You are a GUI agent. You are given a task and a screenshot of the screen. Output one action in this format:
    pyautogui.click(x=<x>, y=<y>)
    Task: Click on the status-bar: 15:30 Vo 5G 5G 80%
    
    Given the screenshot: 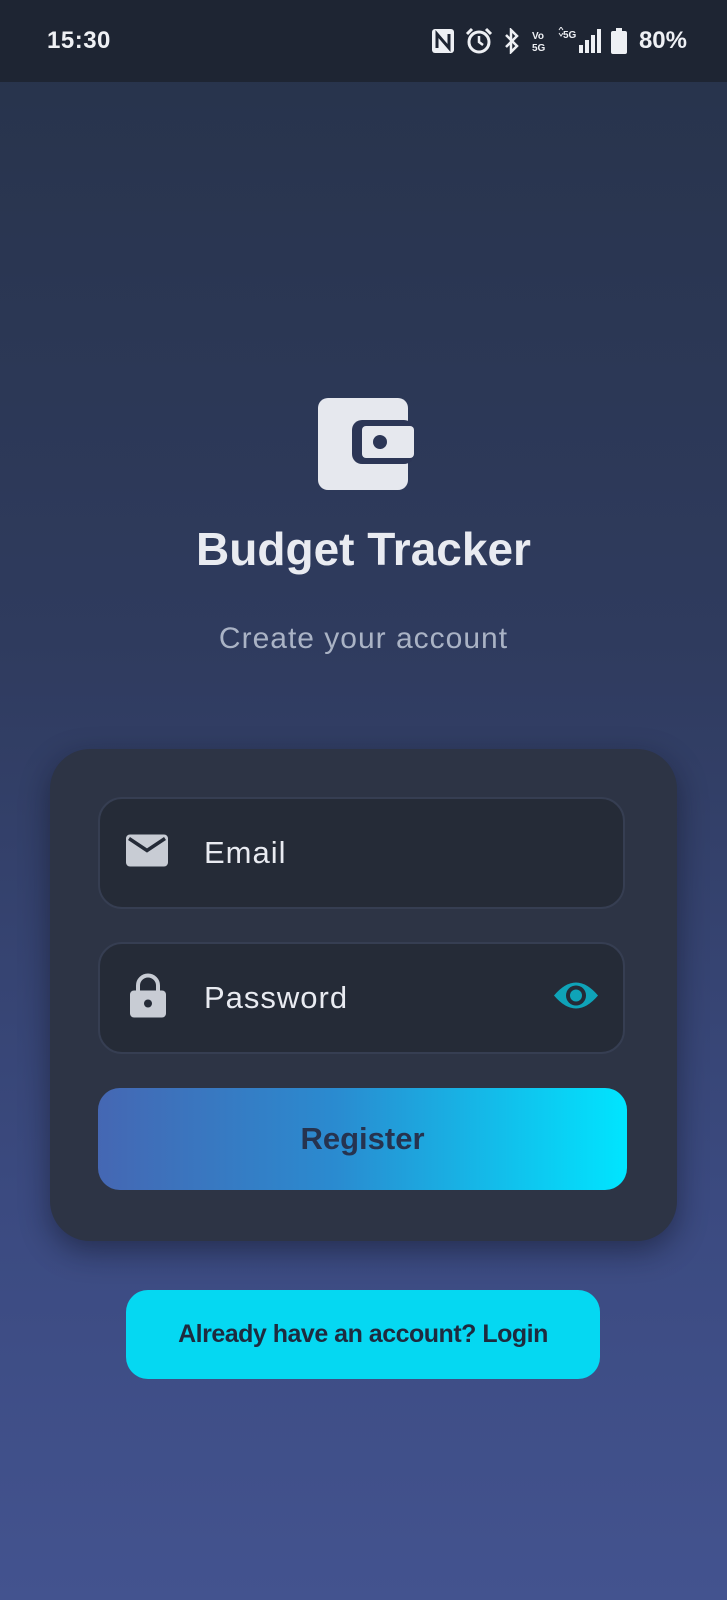 What is the action you would take?
    pyautogui.click(x=363, y=41)
    